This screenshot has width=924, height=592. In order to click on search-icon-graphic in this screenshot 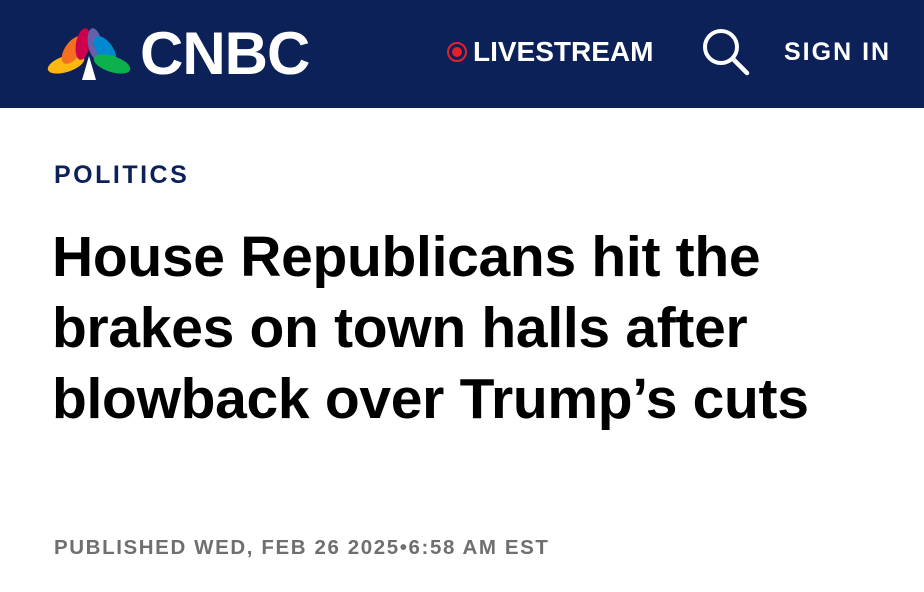, I will do `click(726, 52)`.